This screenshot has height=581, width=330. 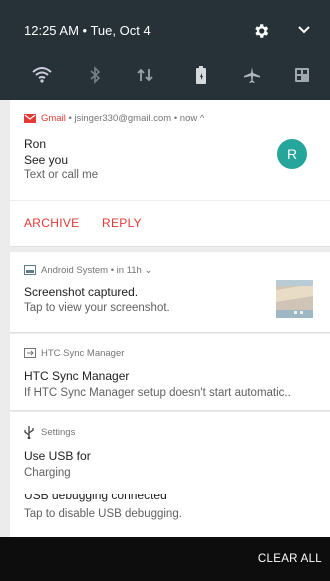 What do you see at coordinates (290, 559) in the screenshot?
I see `clear-all-button: CLEAR ALL` at bounding box center [290, 559].